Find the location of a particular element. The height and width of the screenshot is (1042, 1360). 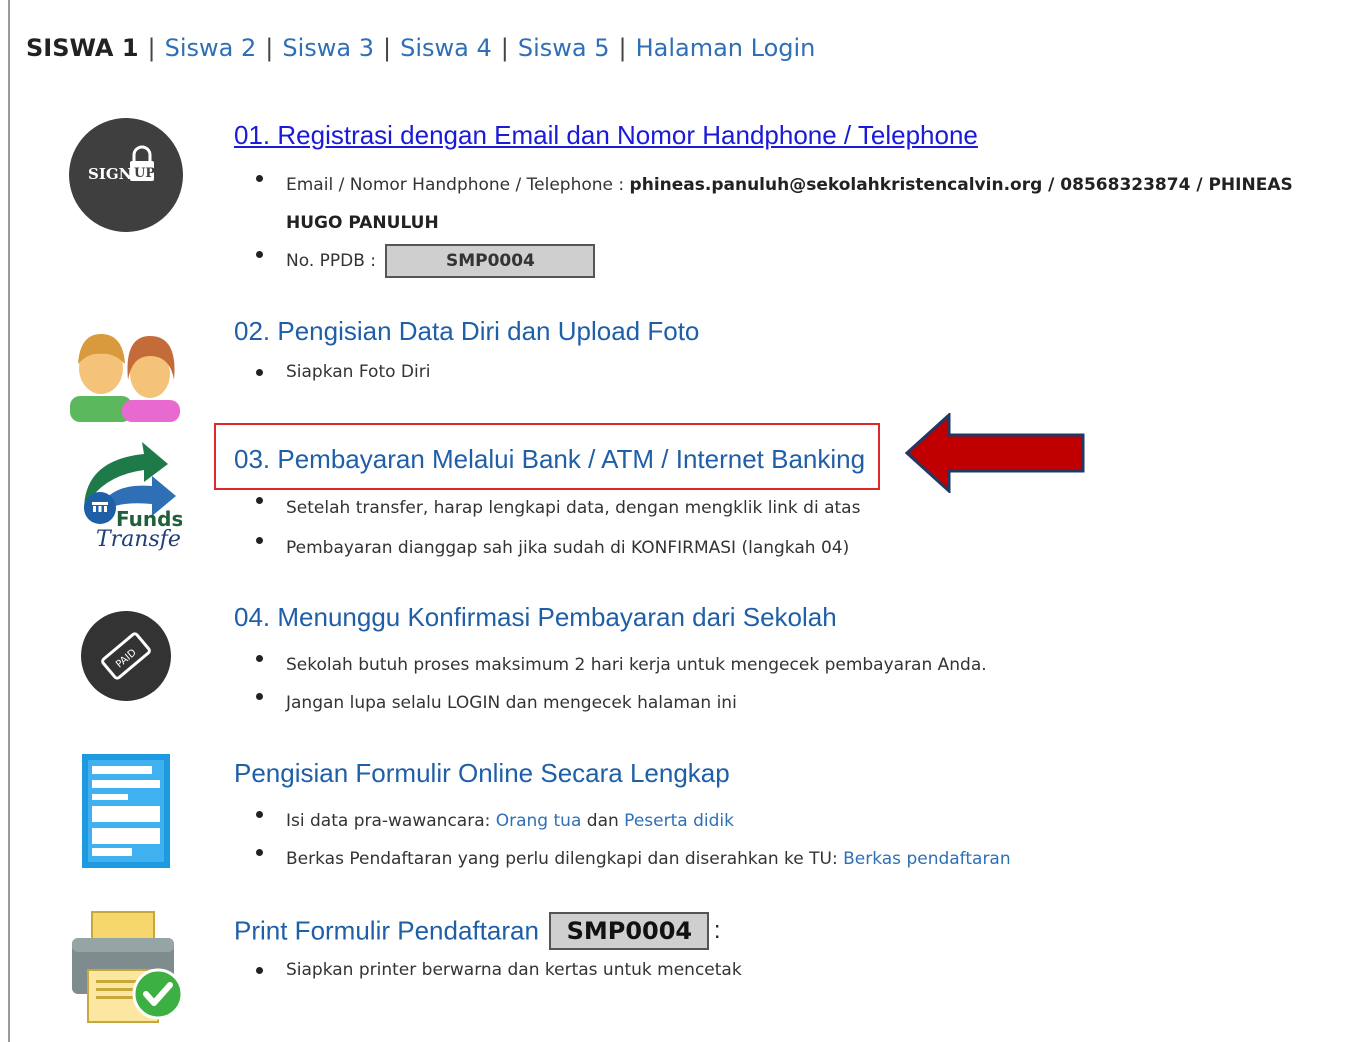

form-document-icon is located at coordinates (126, 811).